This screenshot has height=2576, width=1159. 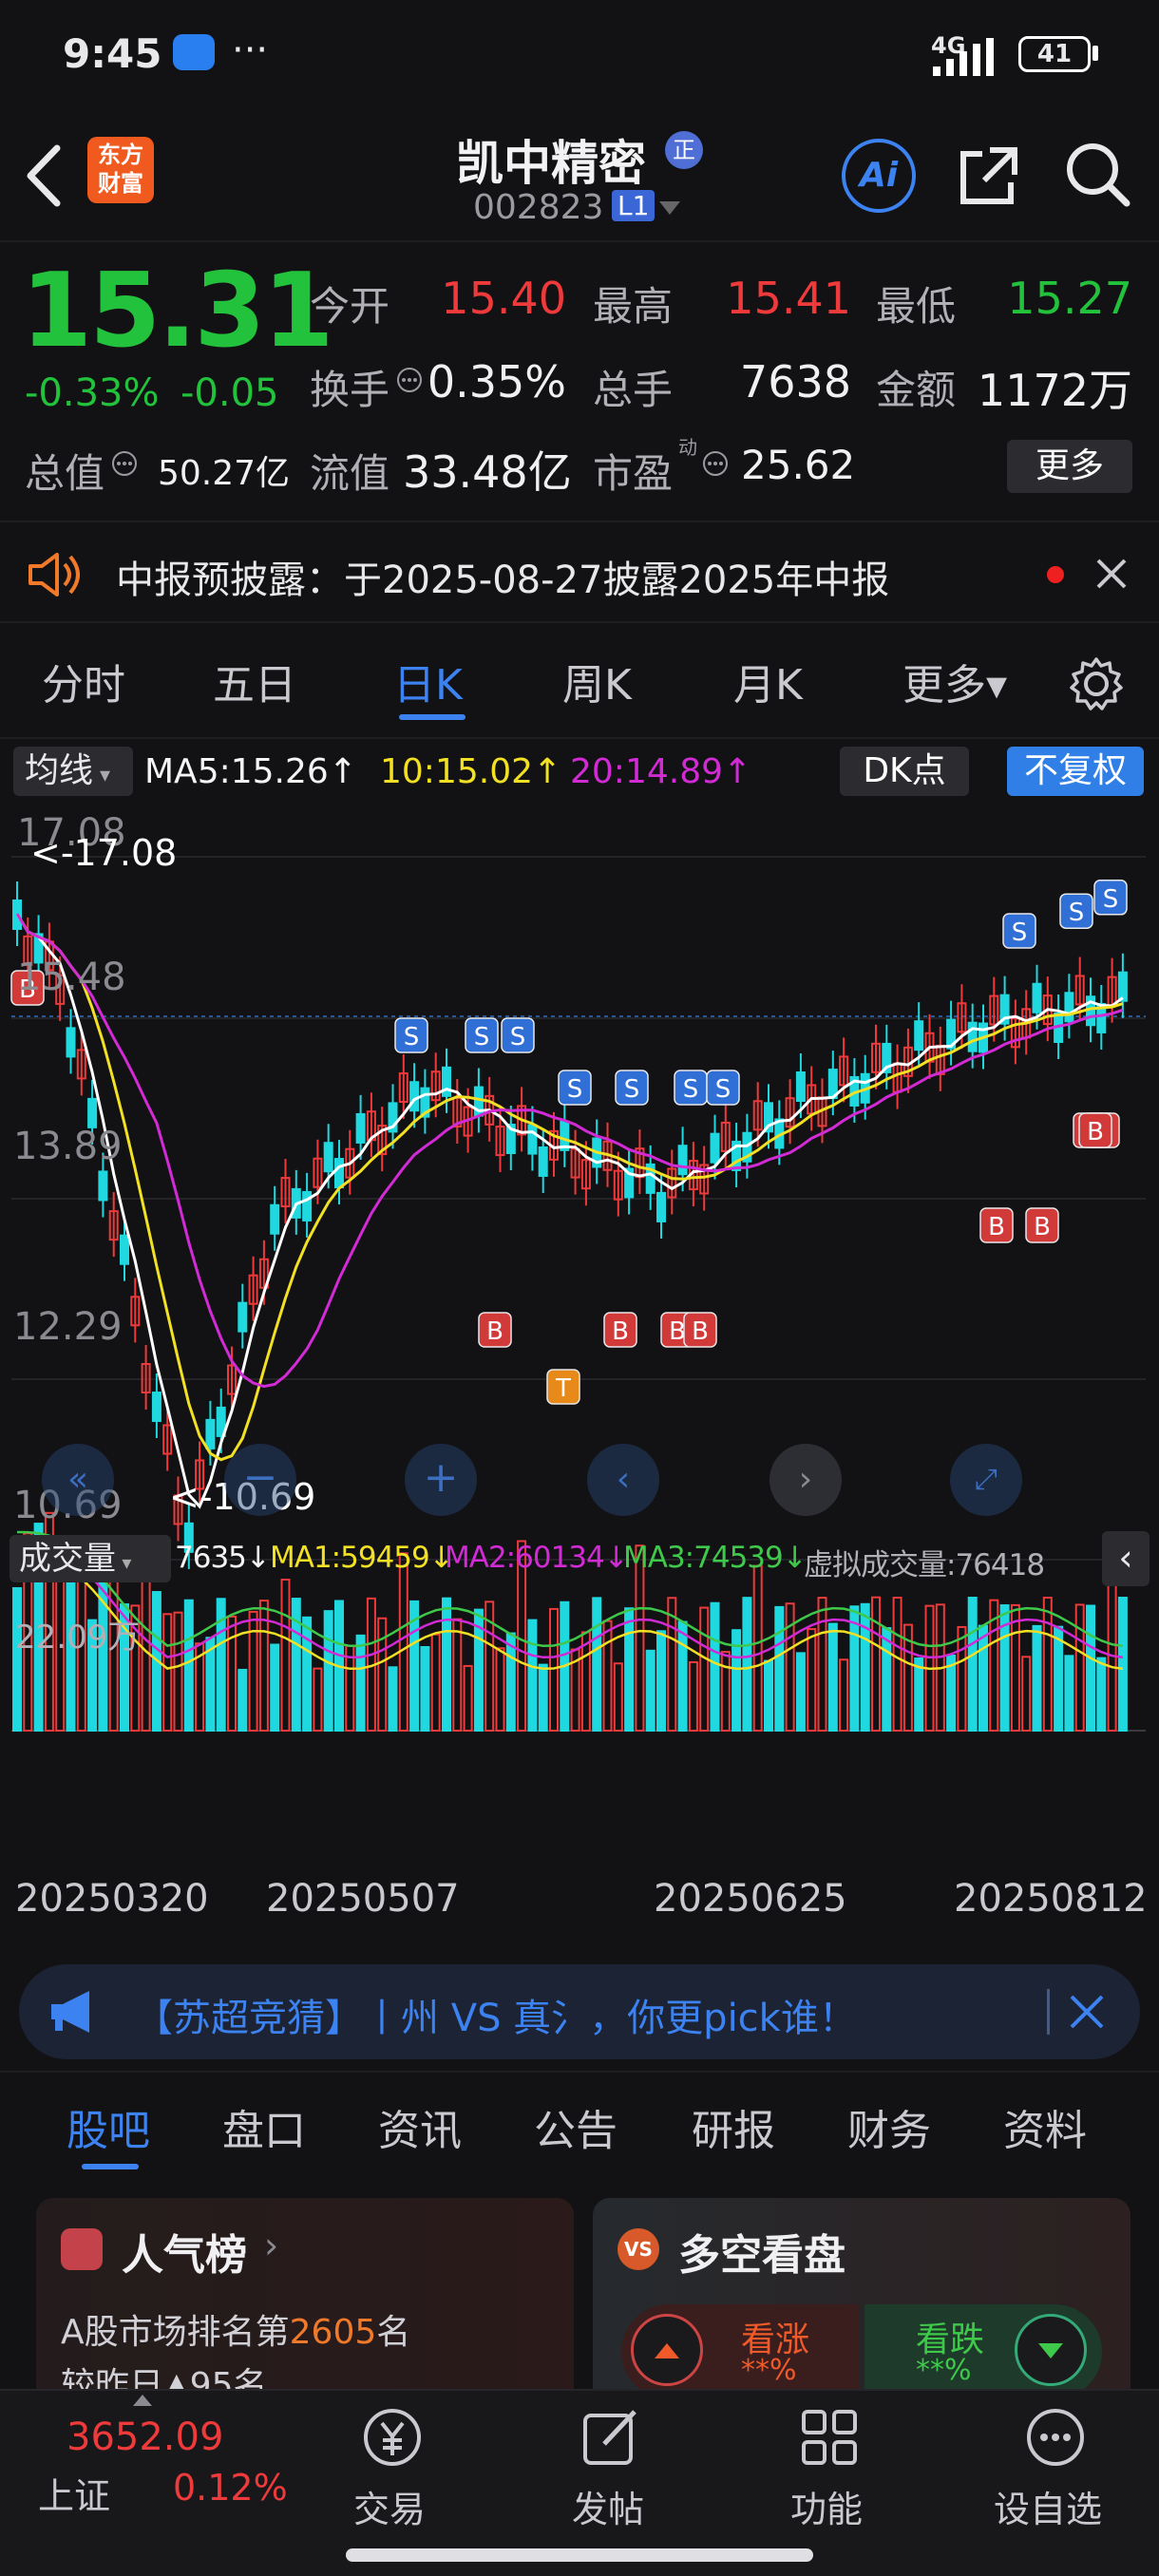 What do you see at coordinates (391, 2466) in the screenshot?
I see `nav-trade: 交易` at bounding box center [391, 2466].